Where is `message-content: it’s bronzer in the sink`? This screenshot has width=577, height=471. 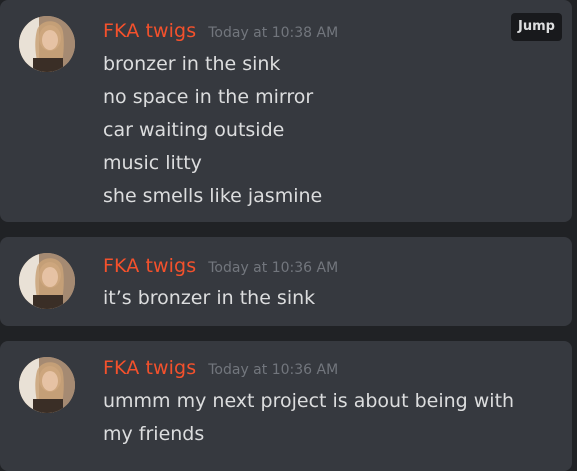 message-content: it’s bronzer in the sink is located at coordinates (327, 298).